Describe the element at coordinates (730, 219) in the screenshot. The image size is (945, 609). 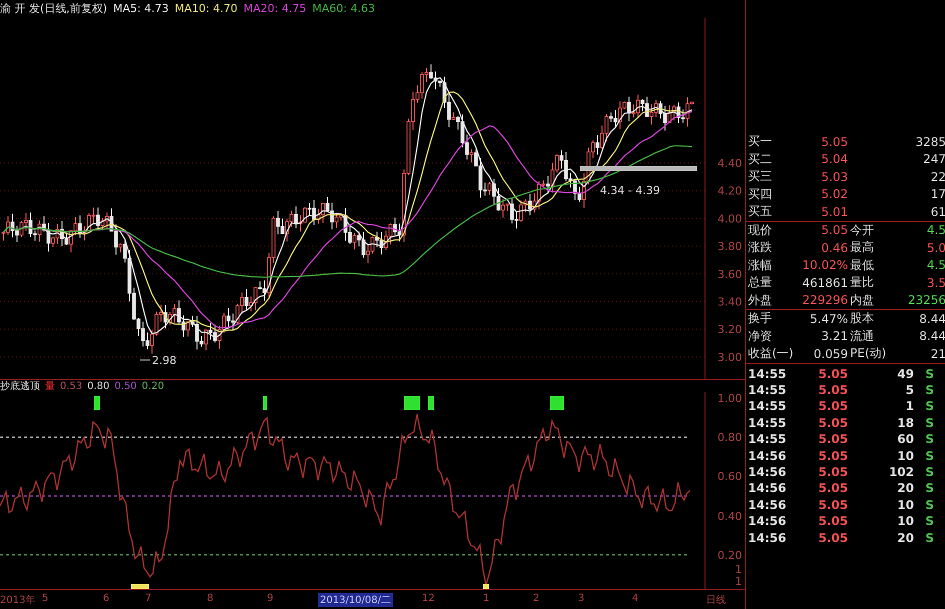
I see `axis-label: 4.00` at that location.